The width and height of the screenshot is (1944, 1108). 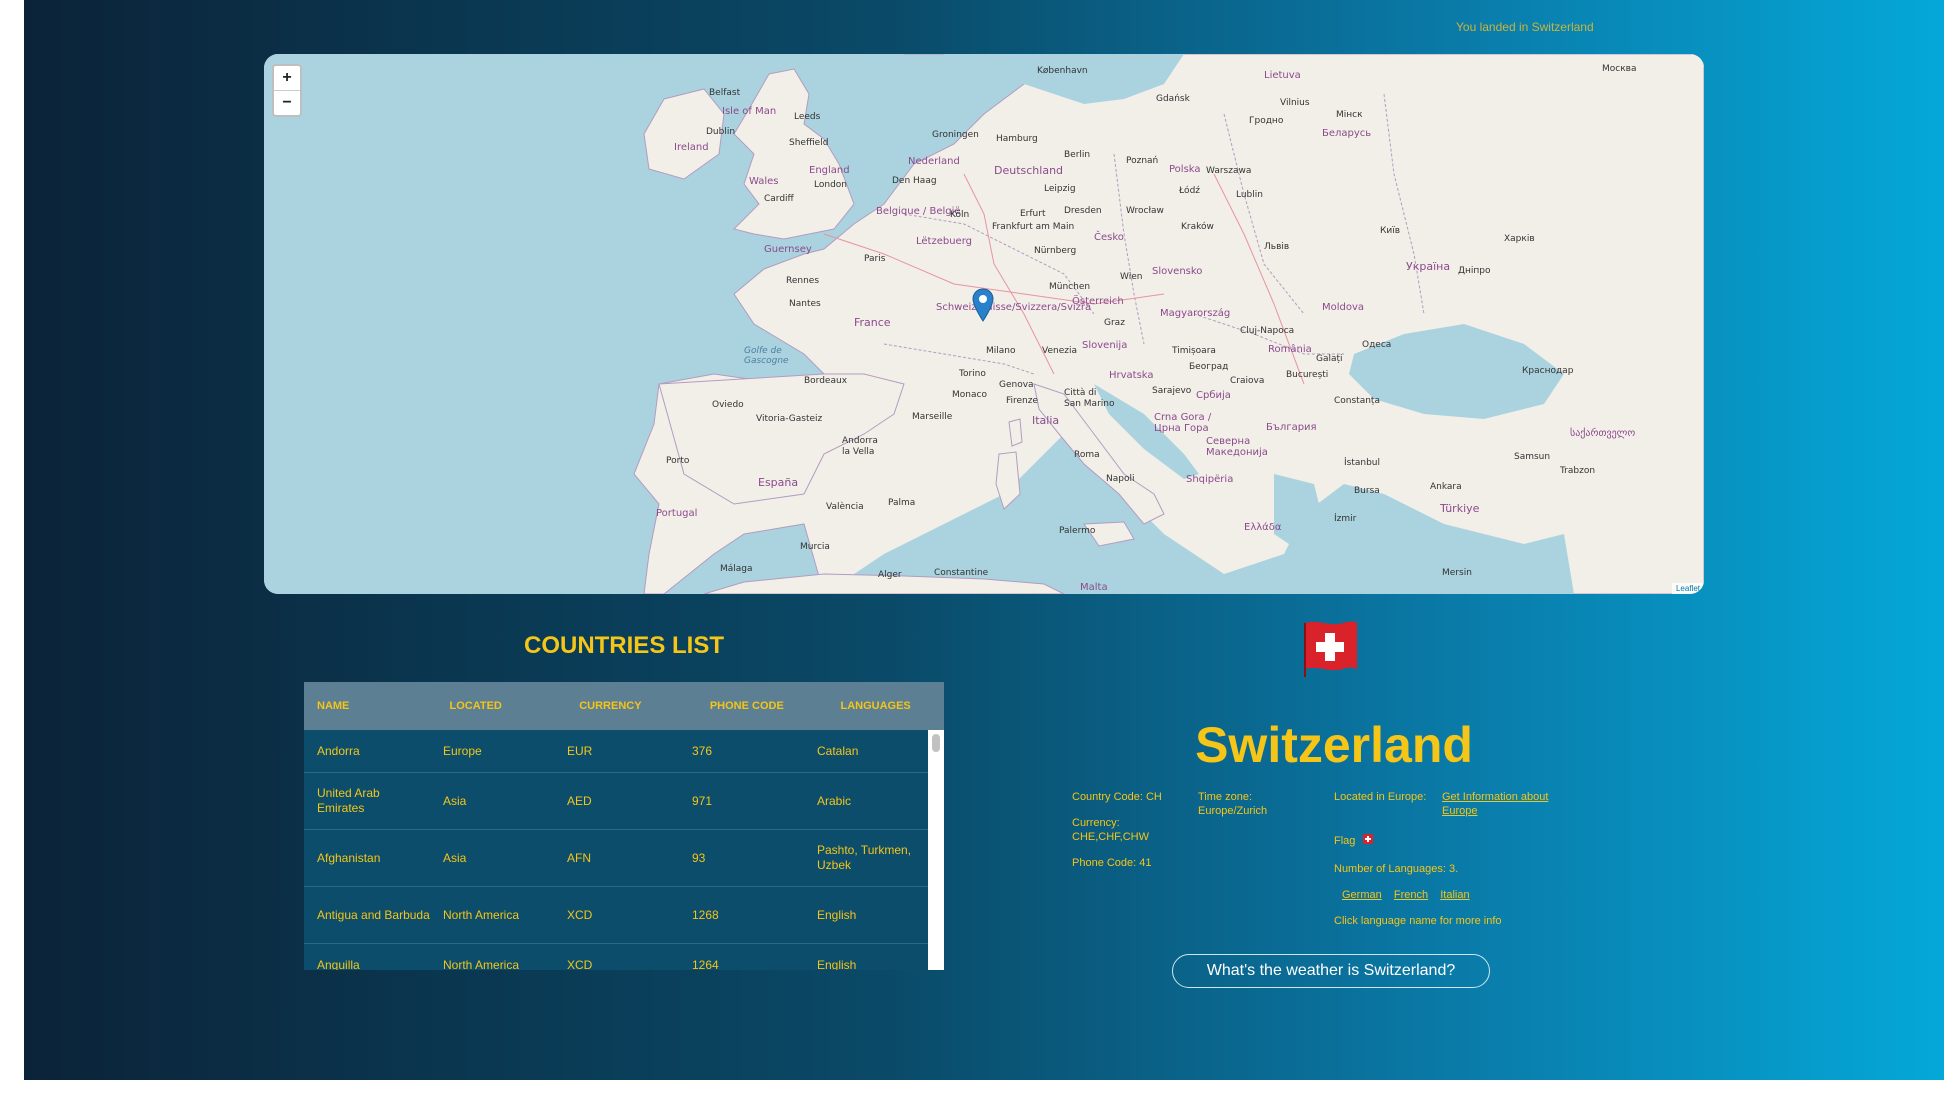 What do you see at coordinates (845, 507) in the screenshot?
I see `map-label-valencia: València` at bounding box center [845, 507].